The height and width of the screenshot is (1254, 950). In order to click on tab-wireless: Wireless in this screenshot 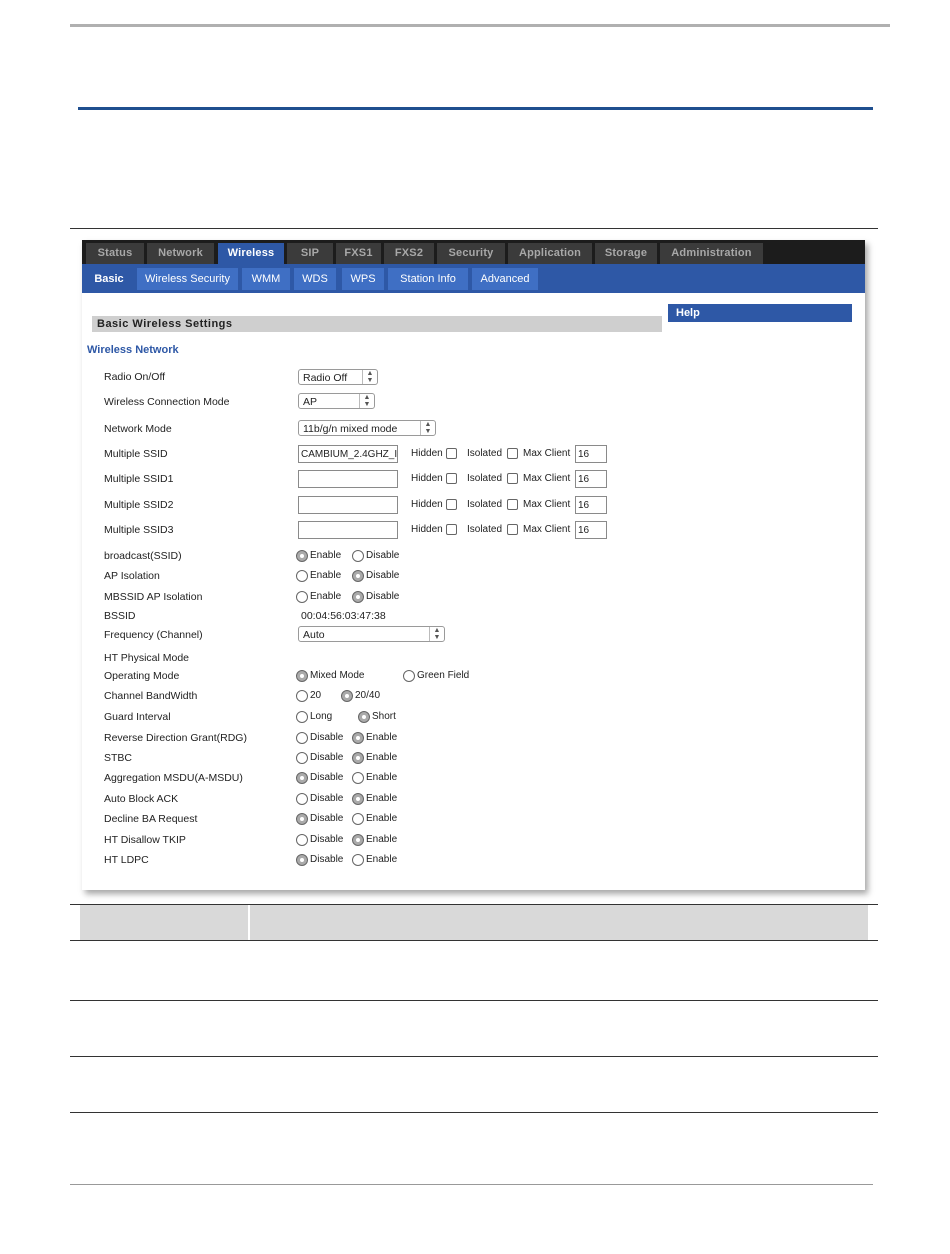, I will do `click(251, 253)`.